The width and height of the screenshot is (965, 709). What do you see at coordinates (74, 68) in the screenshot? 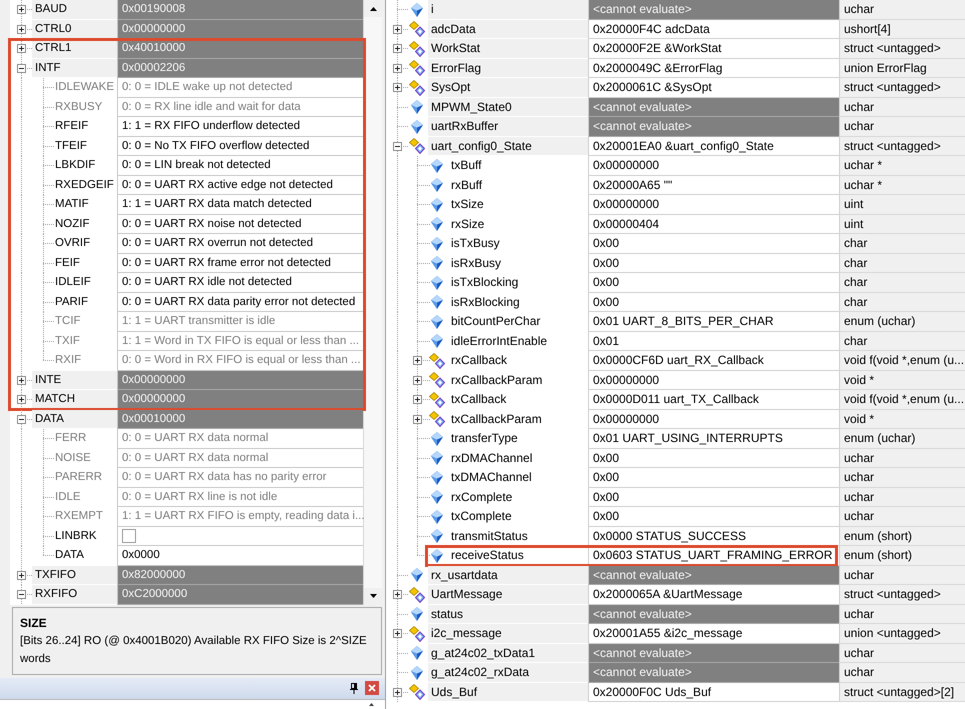
I see `register-name: INTF` at bounding box center [74, 68].